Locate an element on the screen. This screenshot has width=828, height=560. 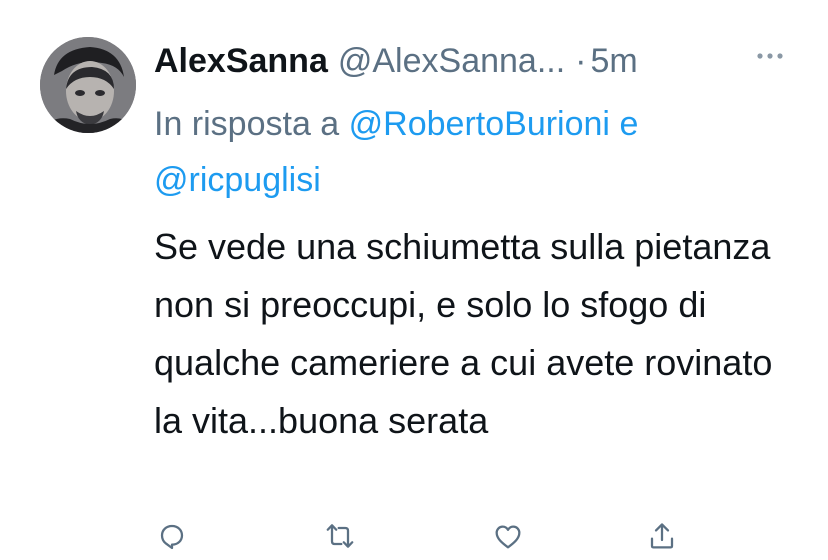
author-name: AlexSanna is located at coordinates (241, 61).